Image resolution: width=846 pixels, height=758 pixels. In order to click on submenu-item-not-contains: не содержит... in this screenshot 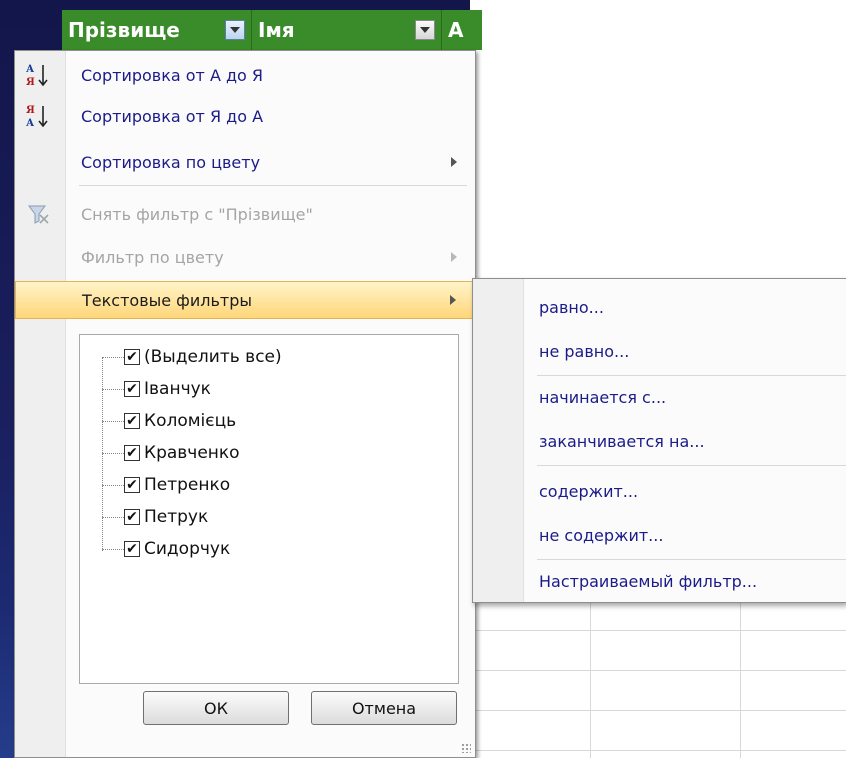, I will do `click(601, 535)`.